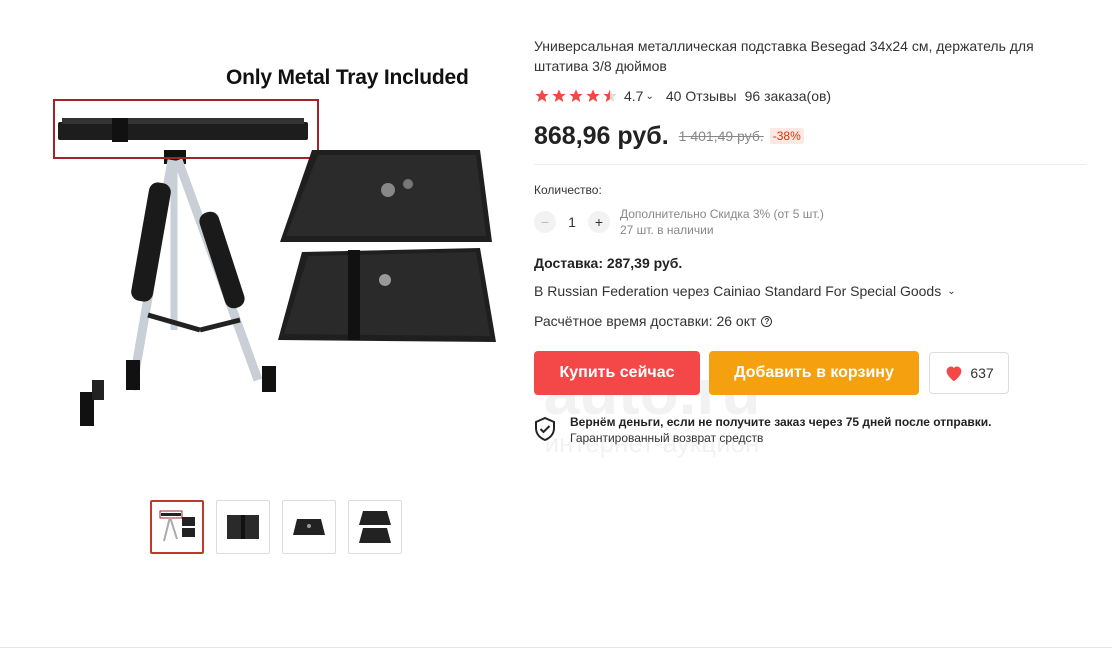 This screenshot has width=1112, height=651. Describe the element at coordinates (810, 136) in the screenshot. I see `price-row: 868,96 руб. 1 401,49 руб. -38%` at that location.